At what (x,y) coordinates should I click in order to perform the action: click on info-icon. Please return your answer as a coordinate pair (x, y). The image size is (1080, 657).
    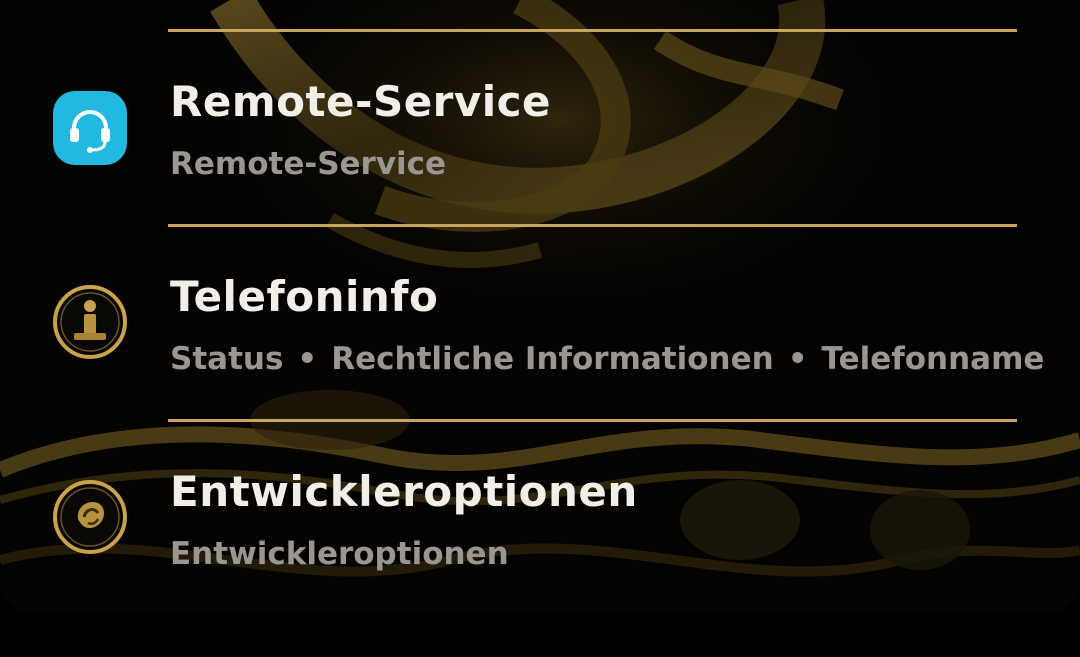
    Looking at the image, I should click on (90, 322).